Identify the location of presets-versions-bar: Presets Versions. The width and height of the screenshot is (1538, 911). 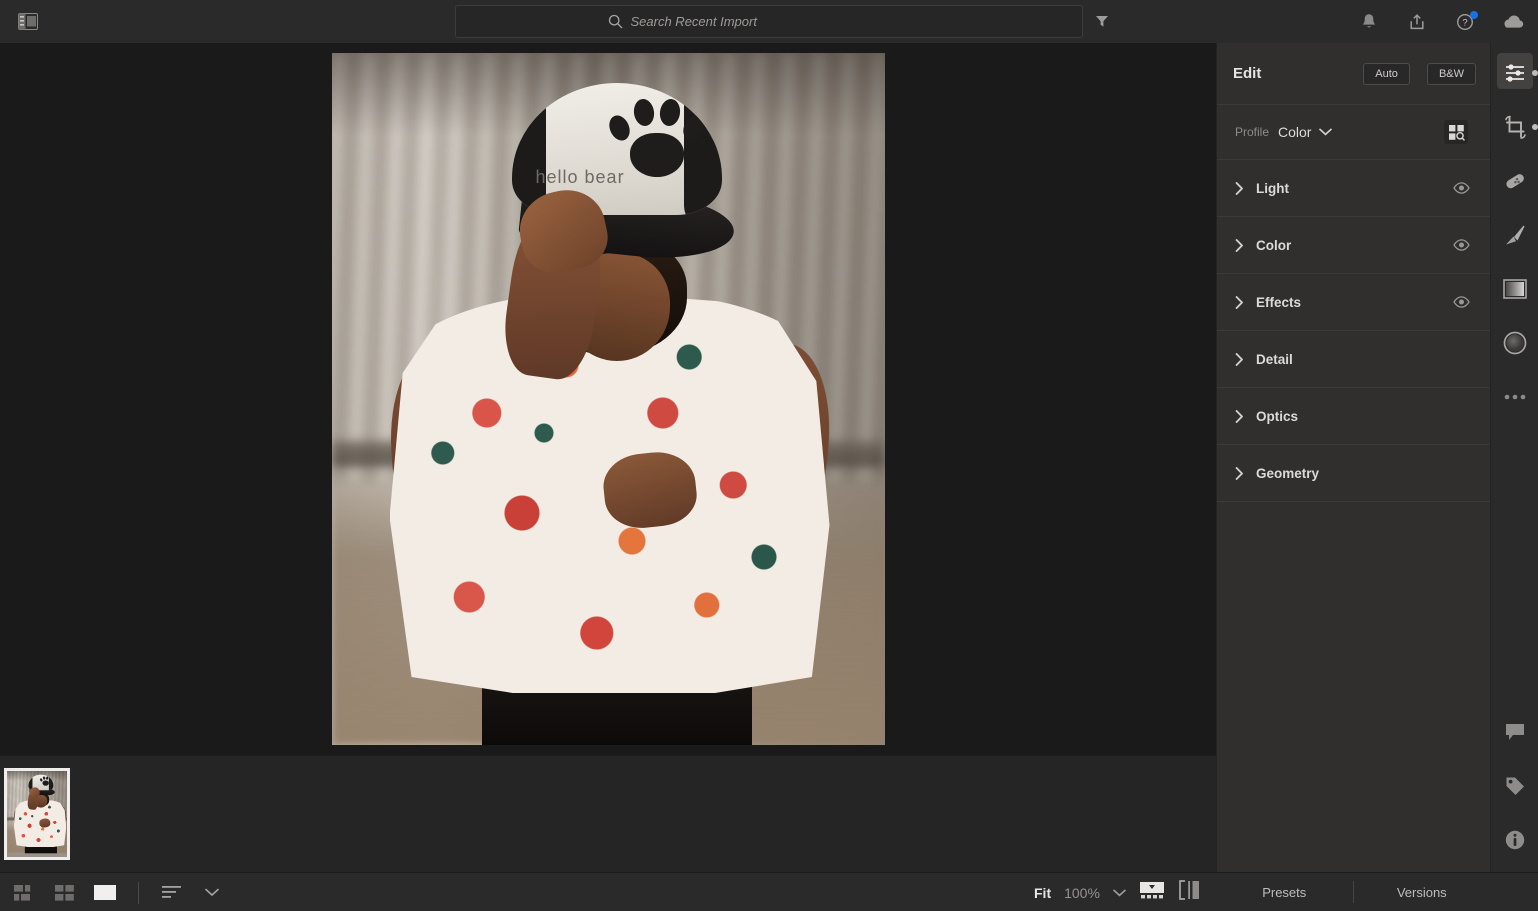
(1353, 891).